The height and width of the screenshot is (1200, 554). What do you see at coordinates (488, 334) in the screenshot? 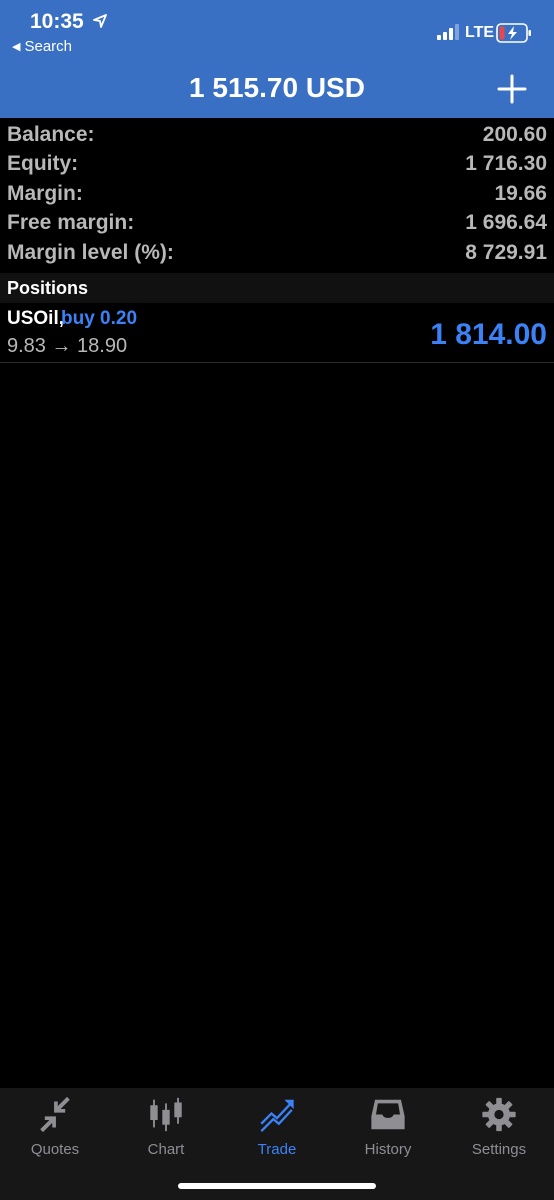
I see `position-profit: 1 814.00` at bounding box center [488, 334].